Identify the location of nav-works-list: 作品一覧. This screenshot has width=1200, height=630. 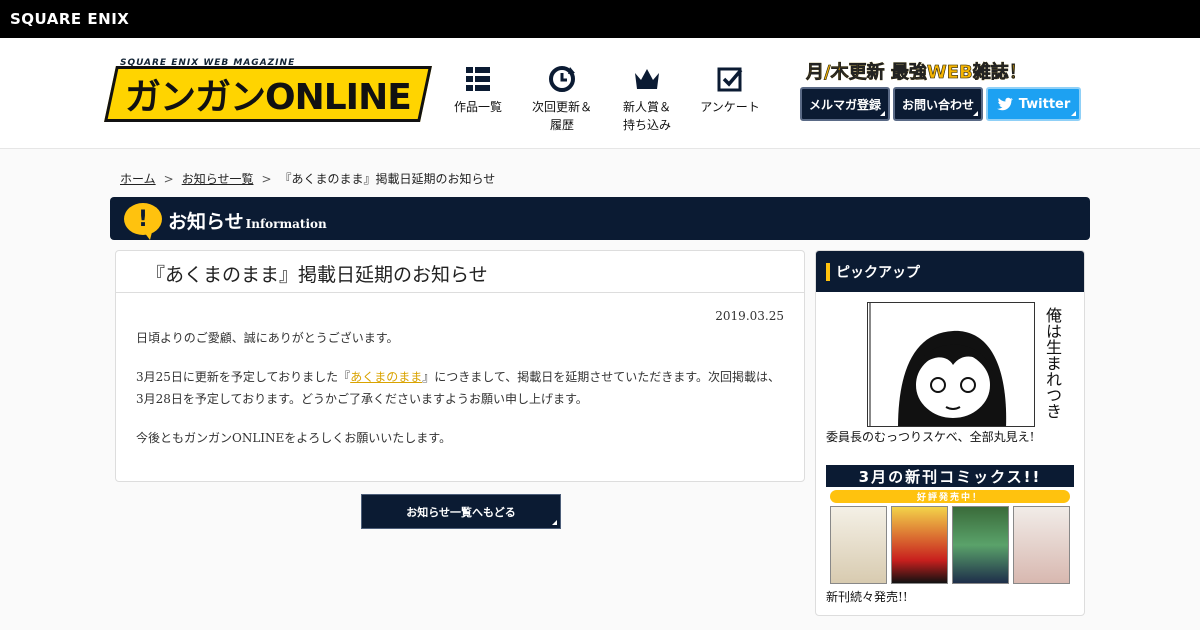
(478, 90).